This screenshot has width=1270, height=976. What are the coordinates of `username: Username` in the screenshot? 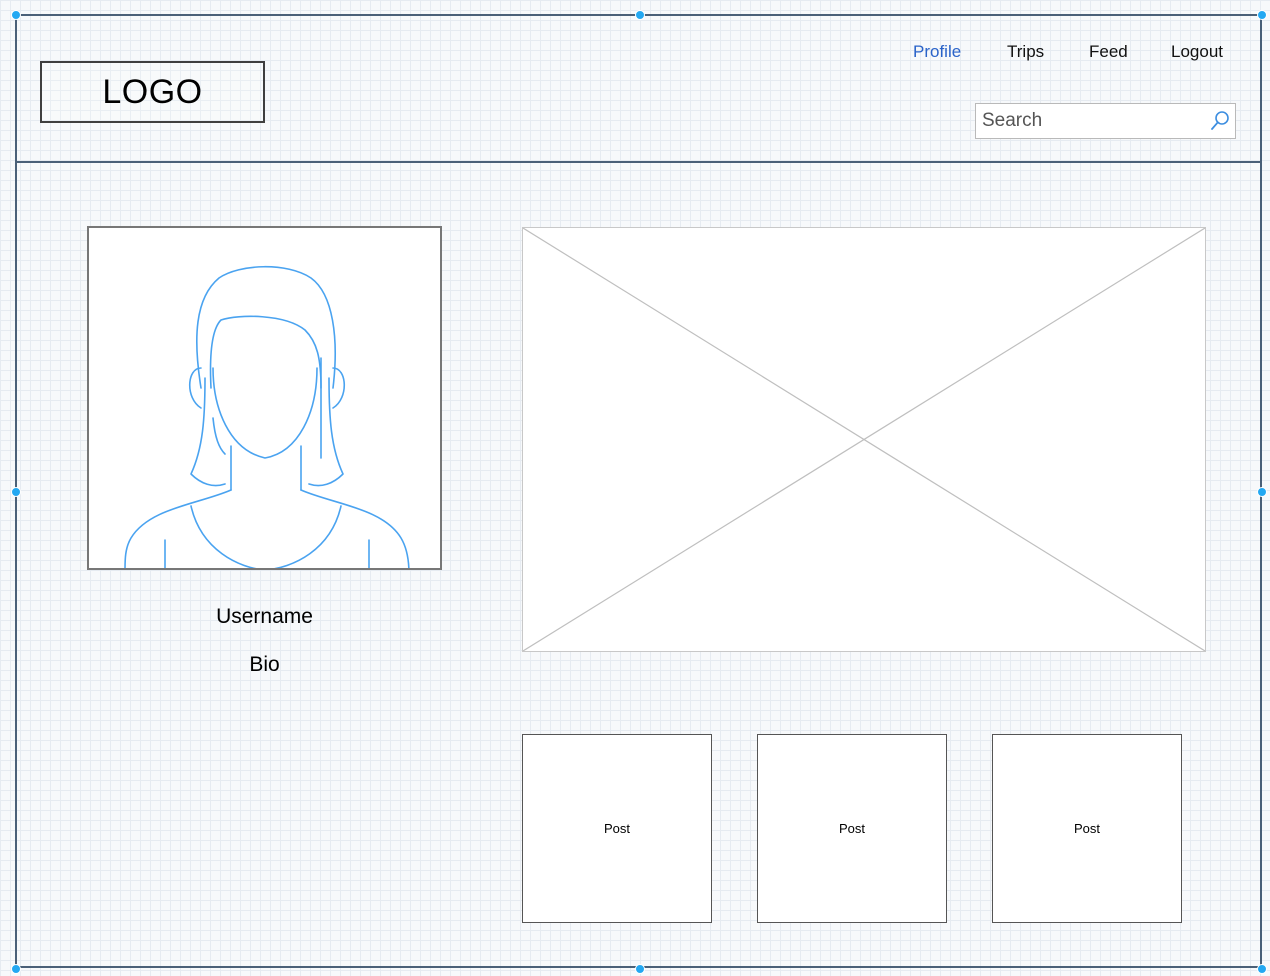 It's located at (264, 616).